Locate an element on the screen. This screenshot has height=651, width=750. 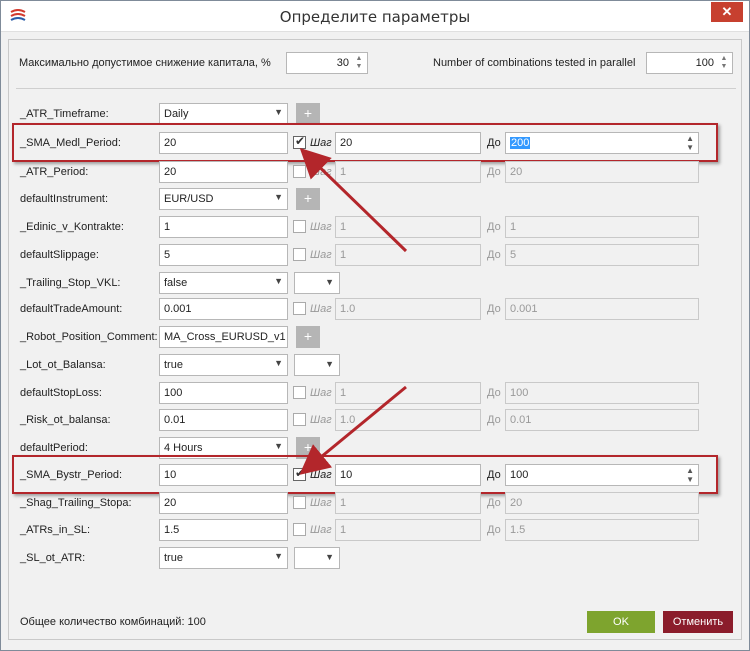
close-button: ✕ is located at coordinates (727, 12).